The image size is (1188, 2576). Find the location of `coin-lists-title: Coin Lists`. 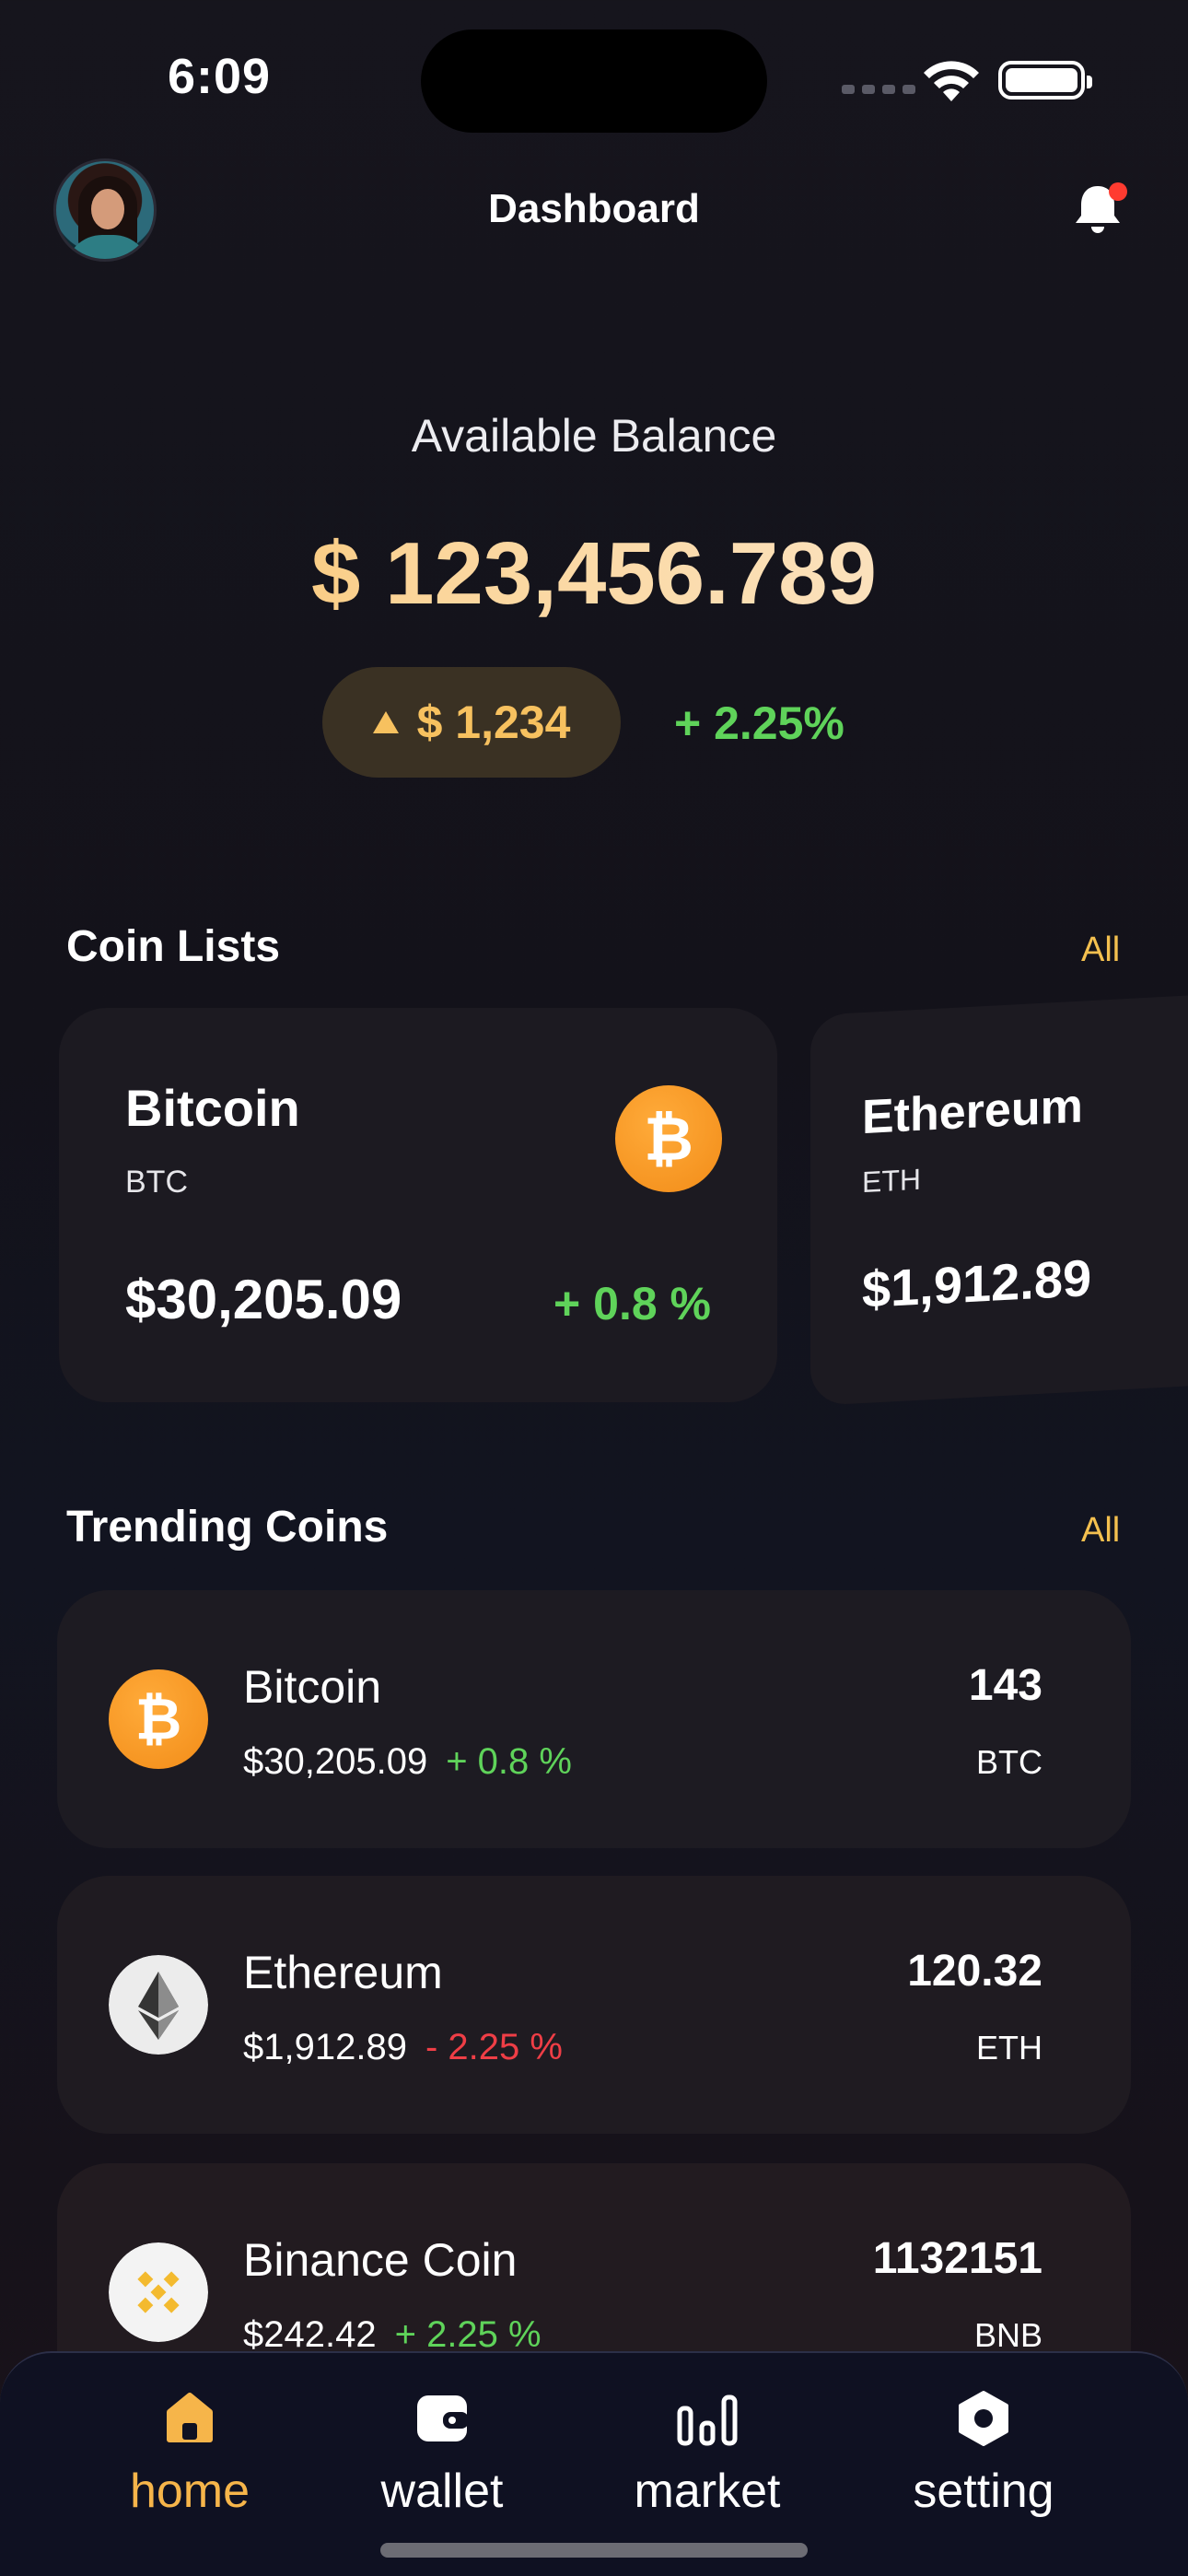

coin-lists-title: Coin Lists is located at coordinates (173, 946).